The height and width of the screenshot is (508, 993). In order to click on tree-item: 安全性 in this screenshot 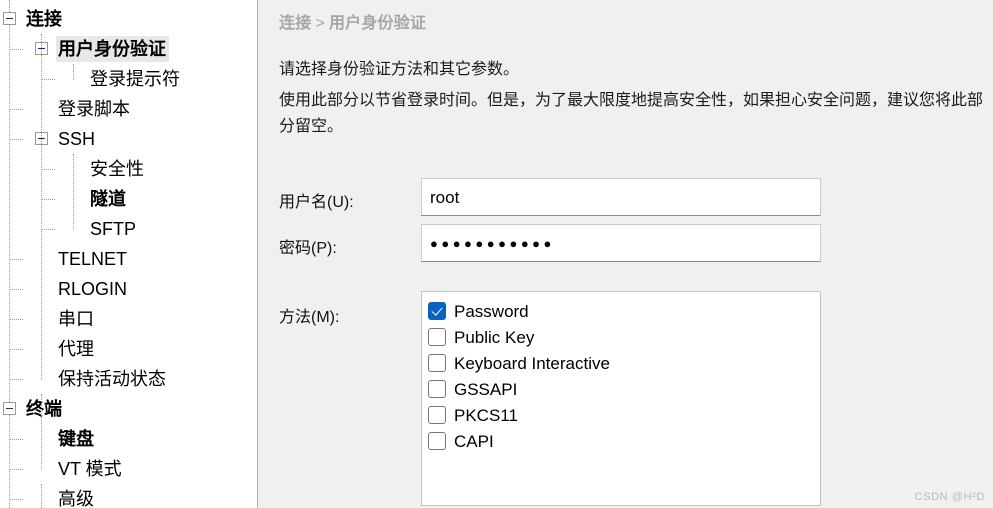, I will do `click(128, 169)`.